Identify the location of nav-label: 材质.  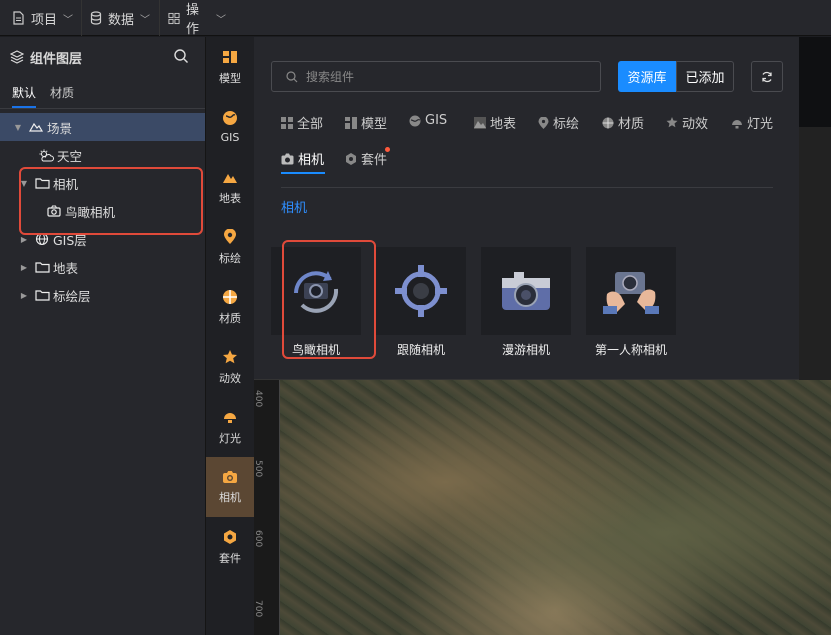
(230, 318).